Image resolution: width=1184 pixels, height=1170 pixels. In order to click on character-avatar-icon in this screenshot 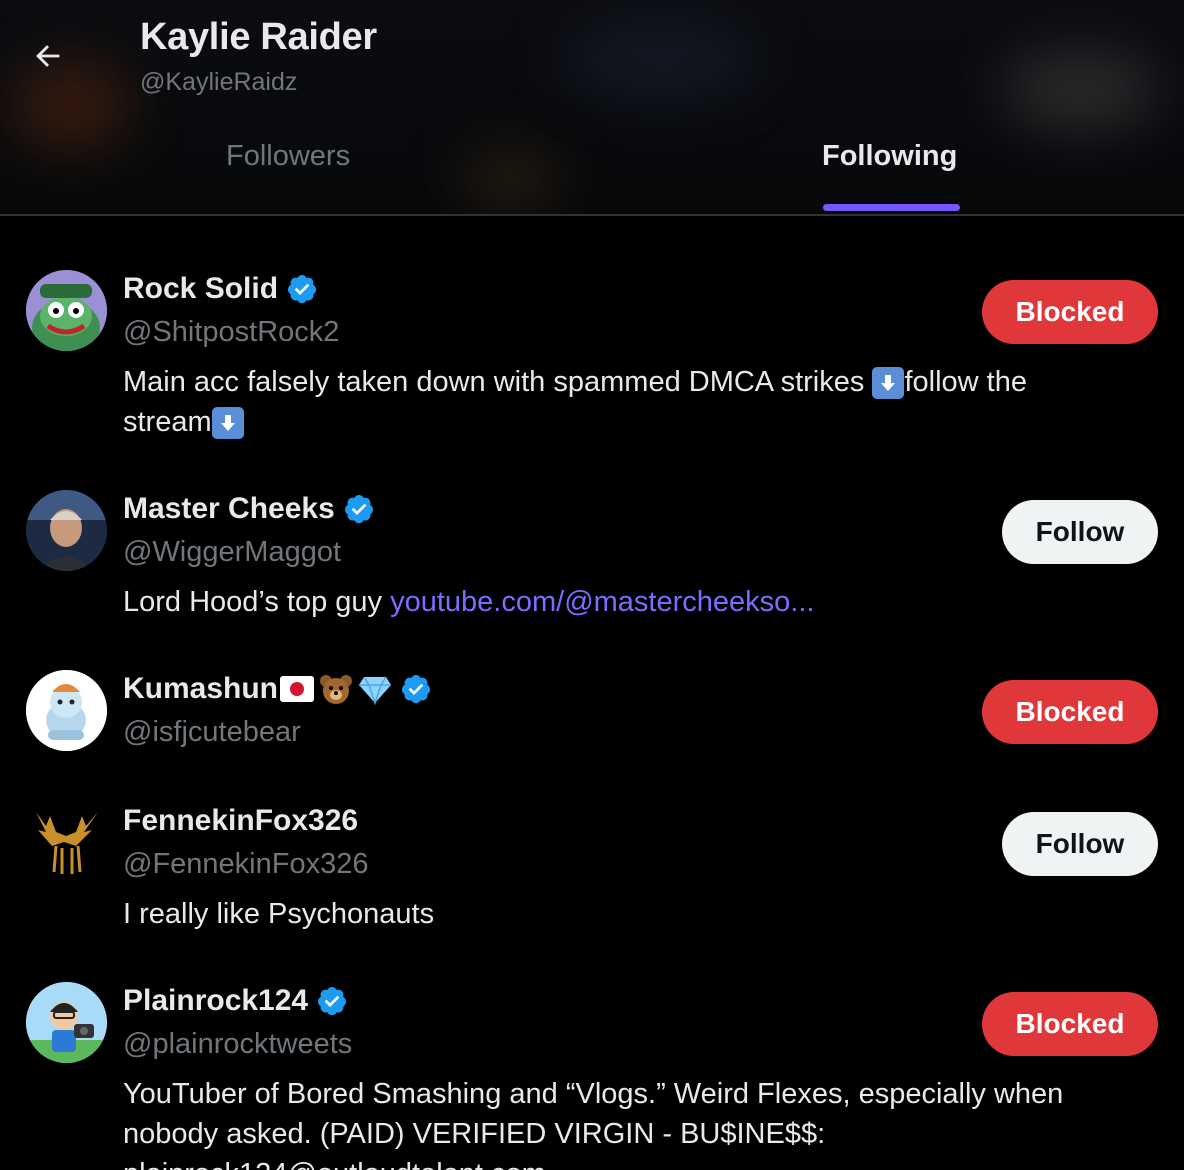, I will do `click(66, 1022)`.